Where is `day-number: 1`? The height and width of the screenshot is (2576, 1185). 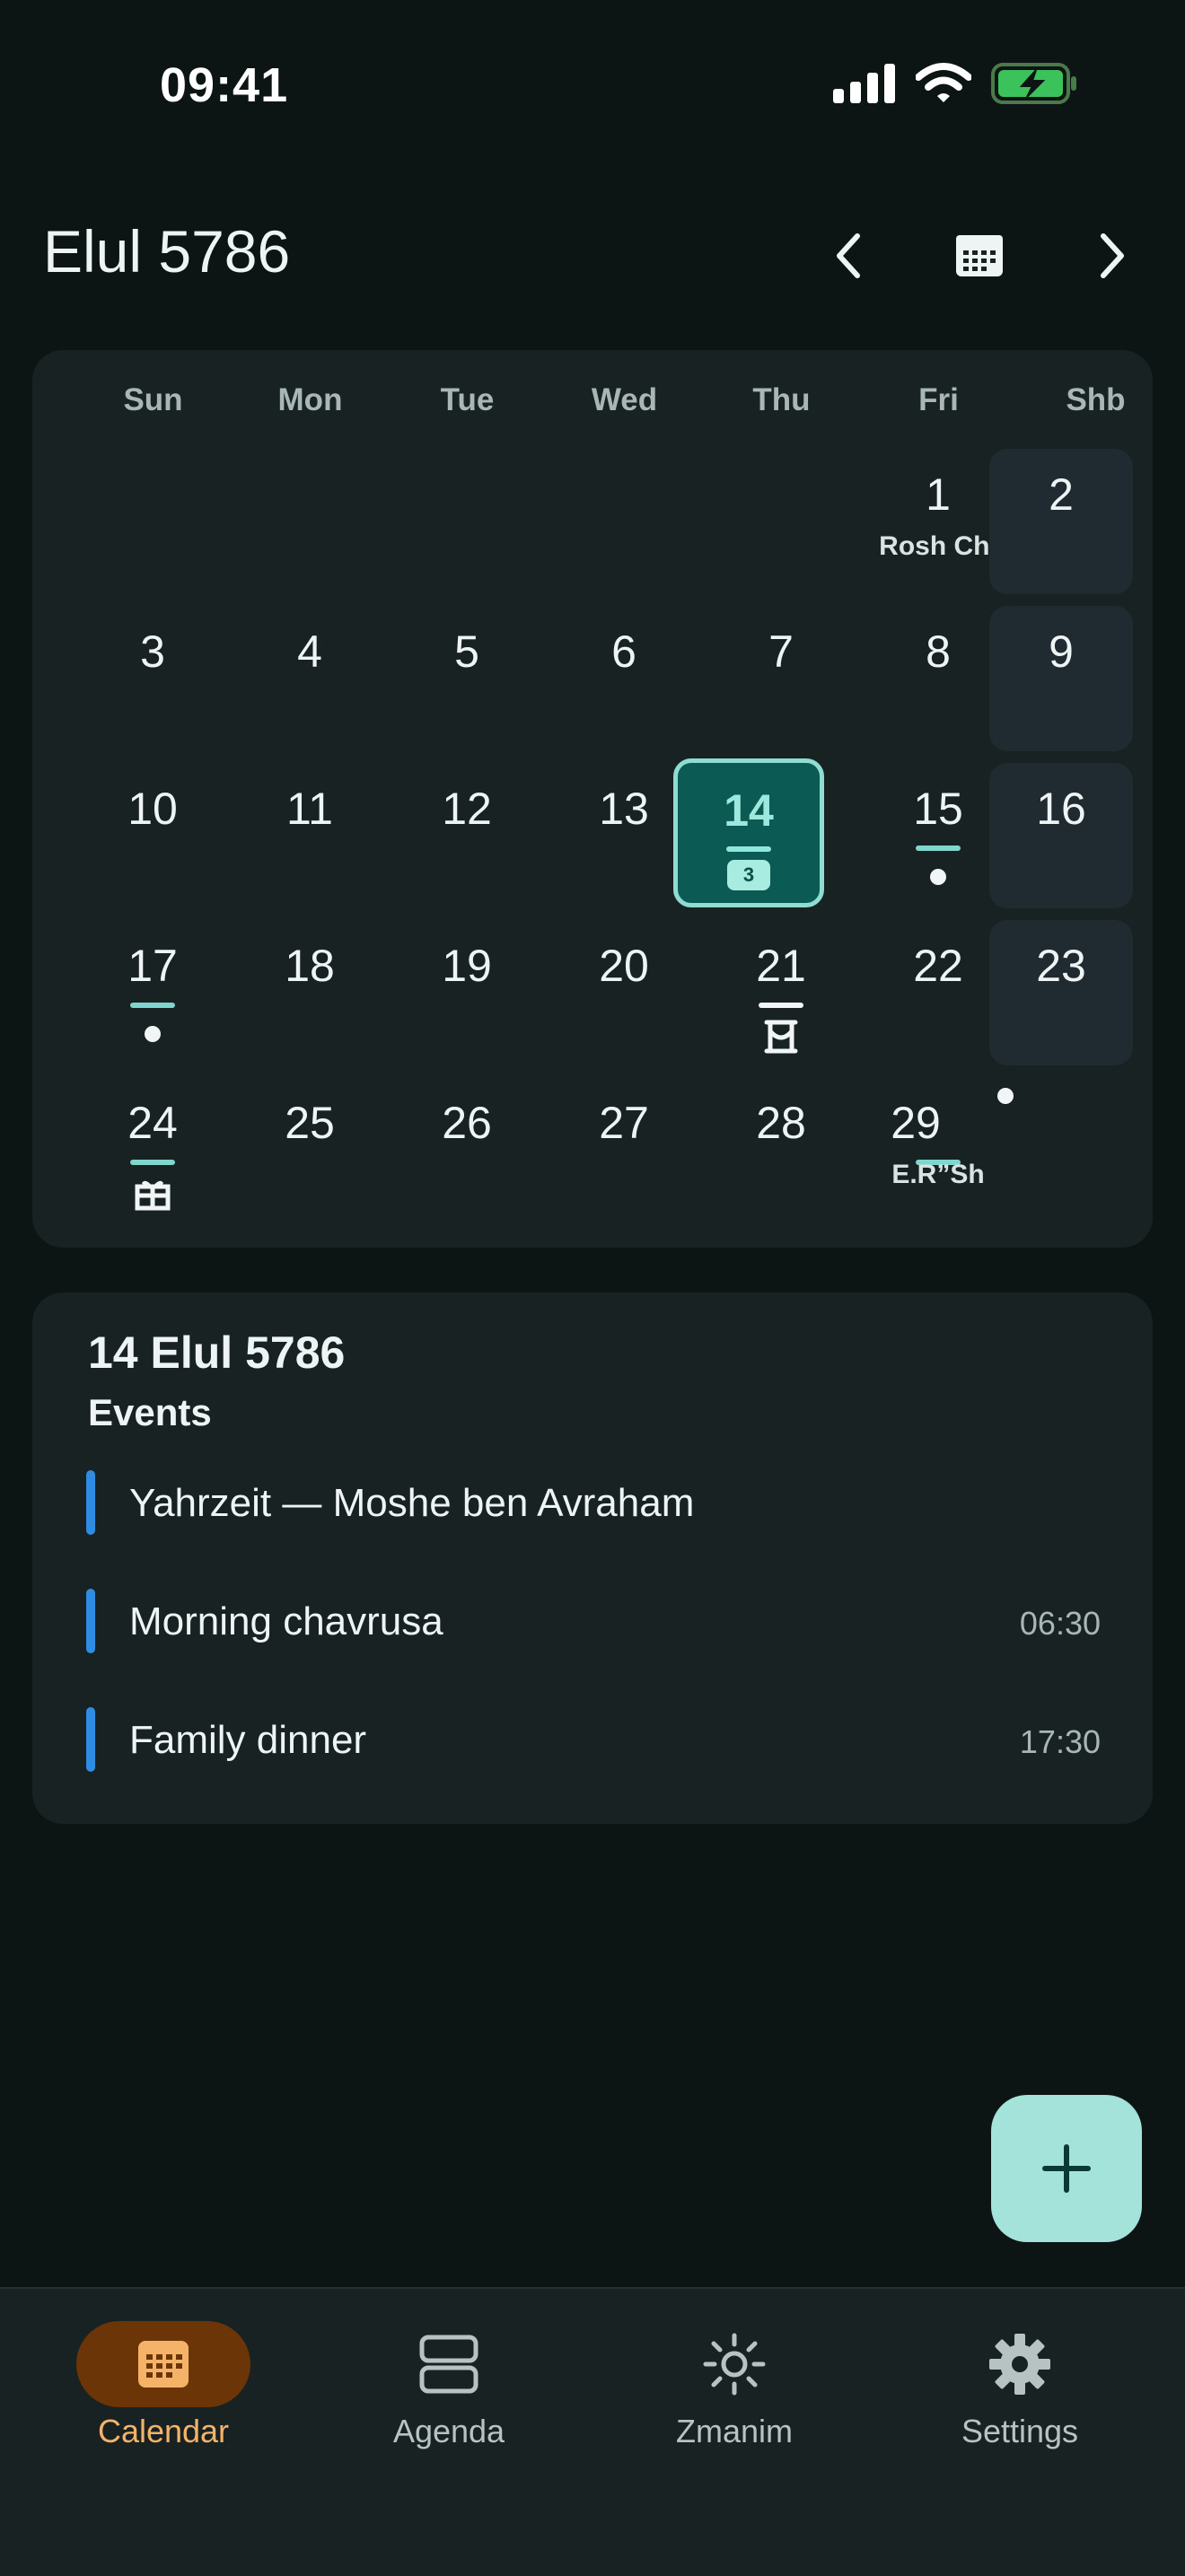
day-number: 1 is located at coordinates (938, 494).